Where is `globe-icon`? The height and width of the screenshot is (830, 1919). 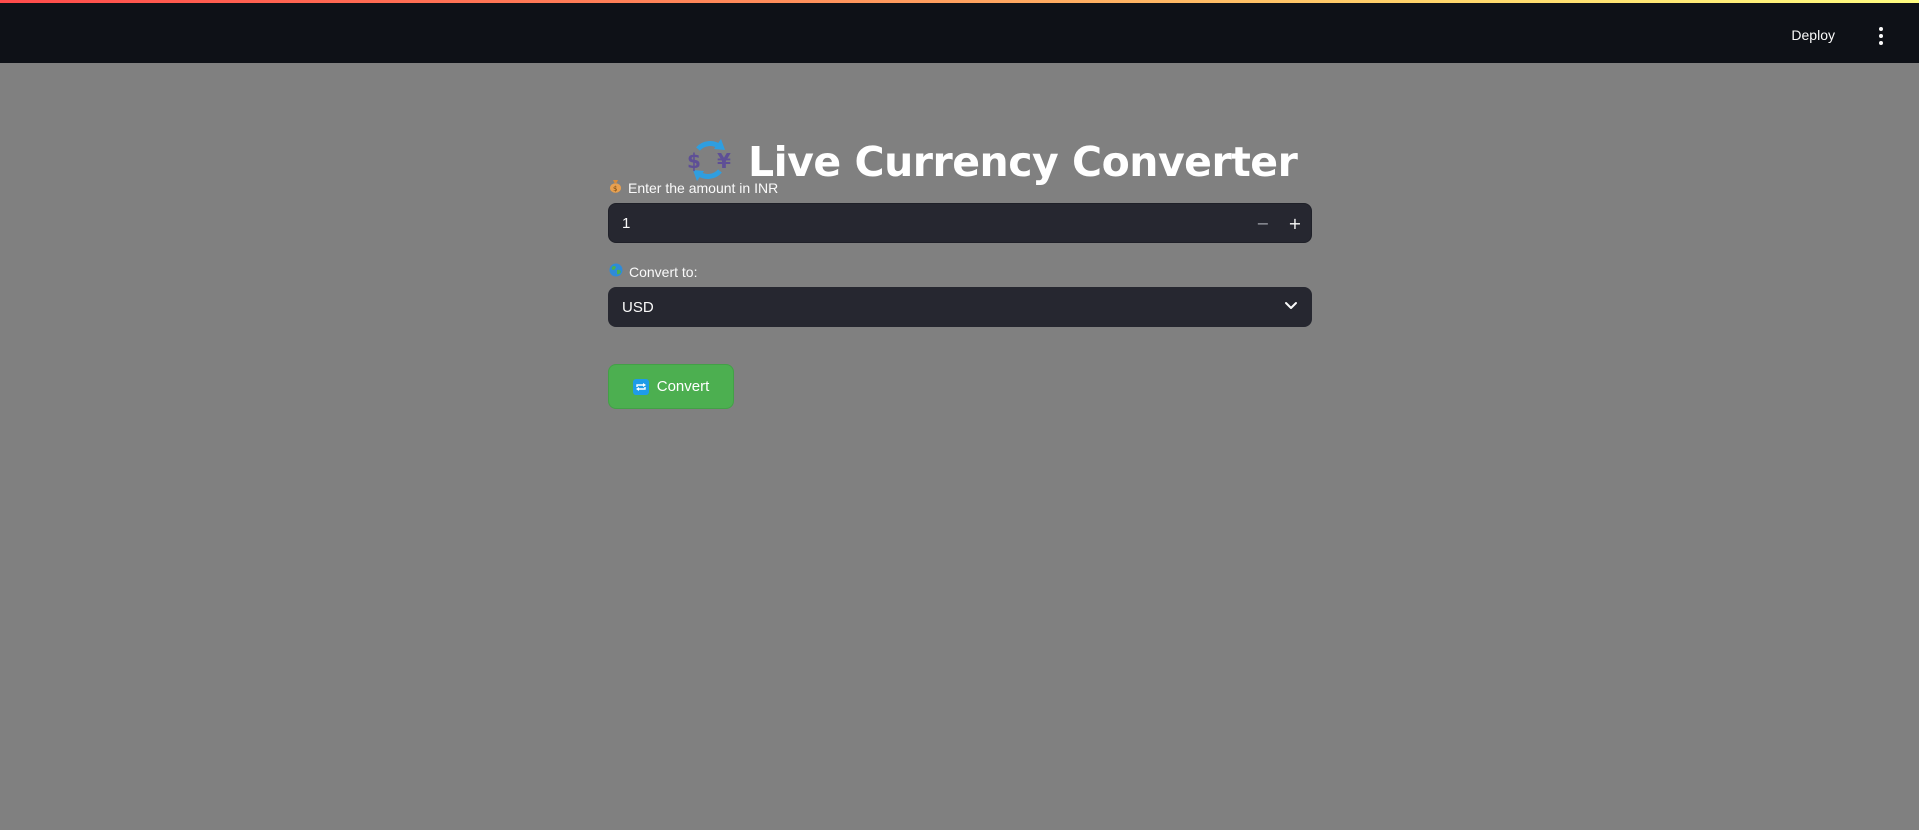
globe-icon is located at coordinates (616, 271).